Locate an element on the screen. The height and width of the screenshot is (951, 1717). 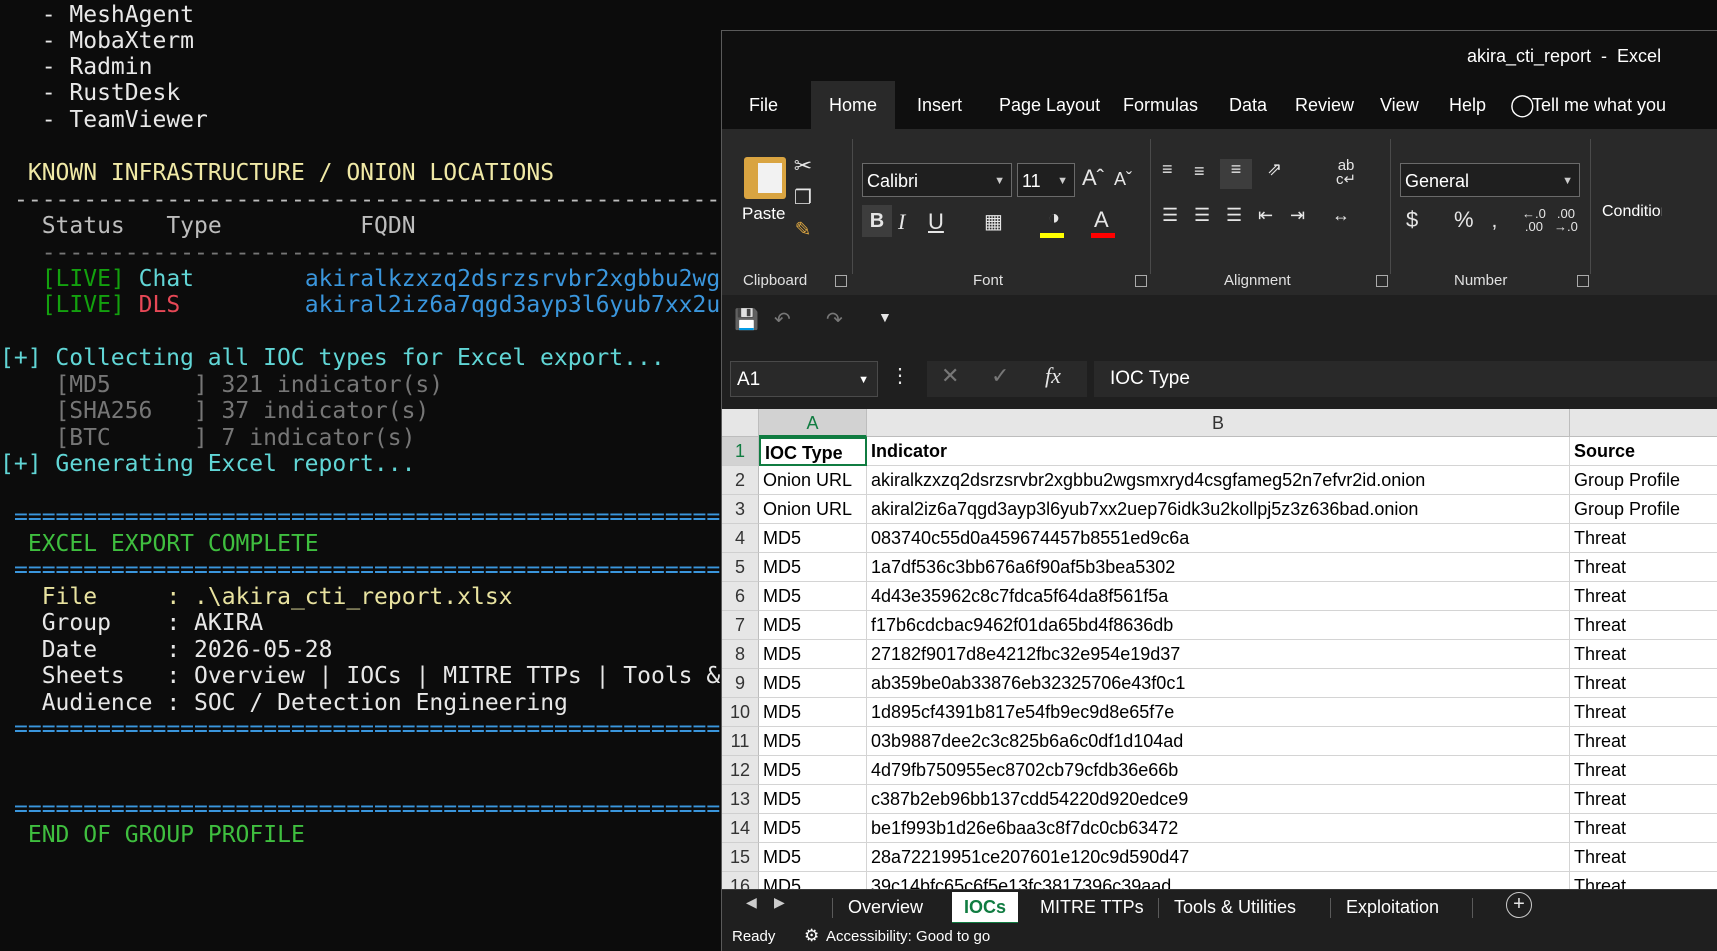
sheet-tab-exploitation: Exploitation is located at coordinates (1392, 907).